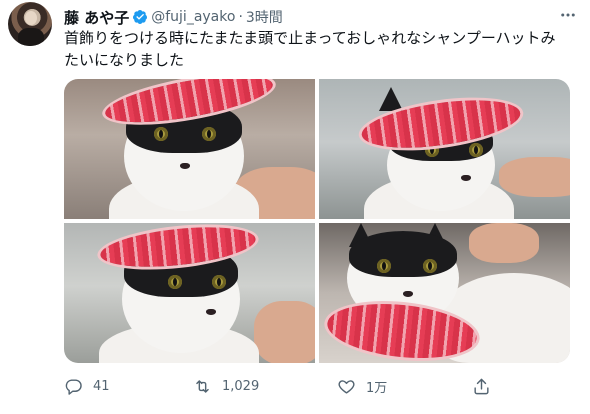 The width and height of the screenshot is (590, 414). What do you see at coordinates (362, 386) in the screenshot?
I see `like-button: 1万` at bounding box center [362, 386].